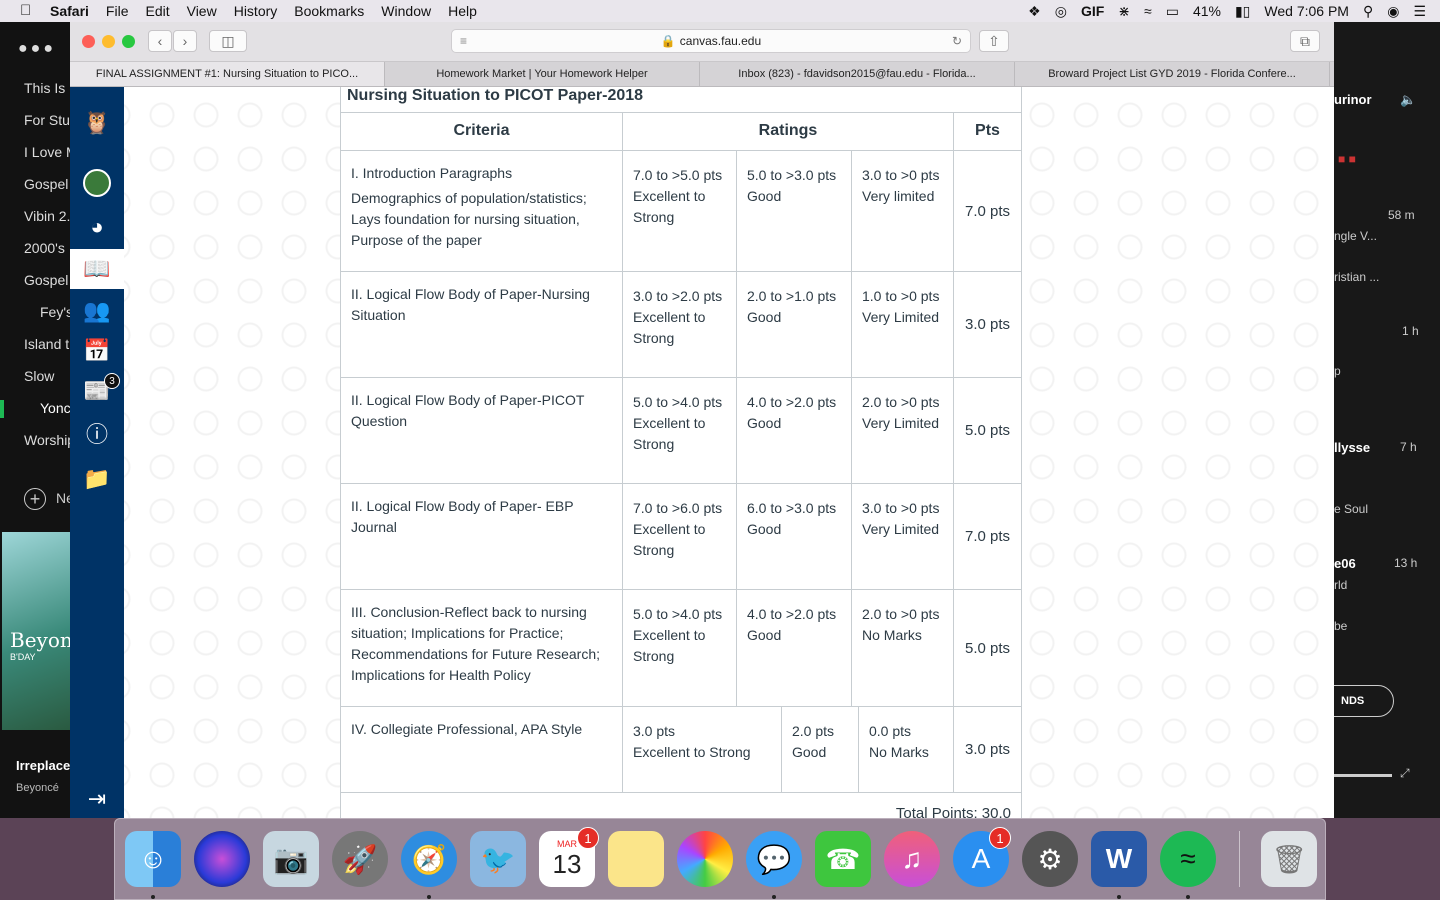  What do you see at coordinates (1337, 371) in the screenshot?
I see `activity-track: p` at bounding box center [1337, 371].